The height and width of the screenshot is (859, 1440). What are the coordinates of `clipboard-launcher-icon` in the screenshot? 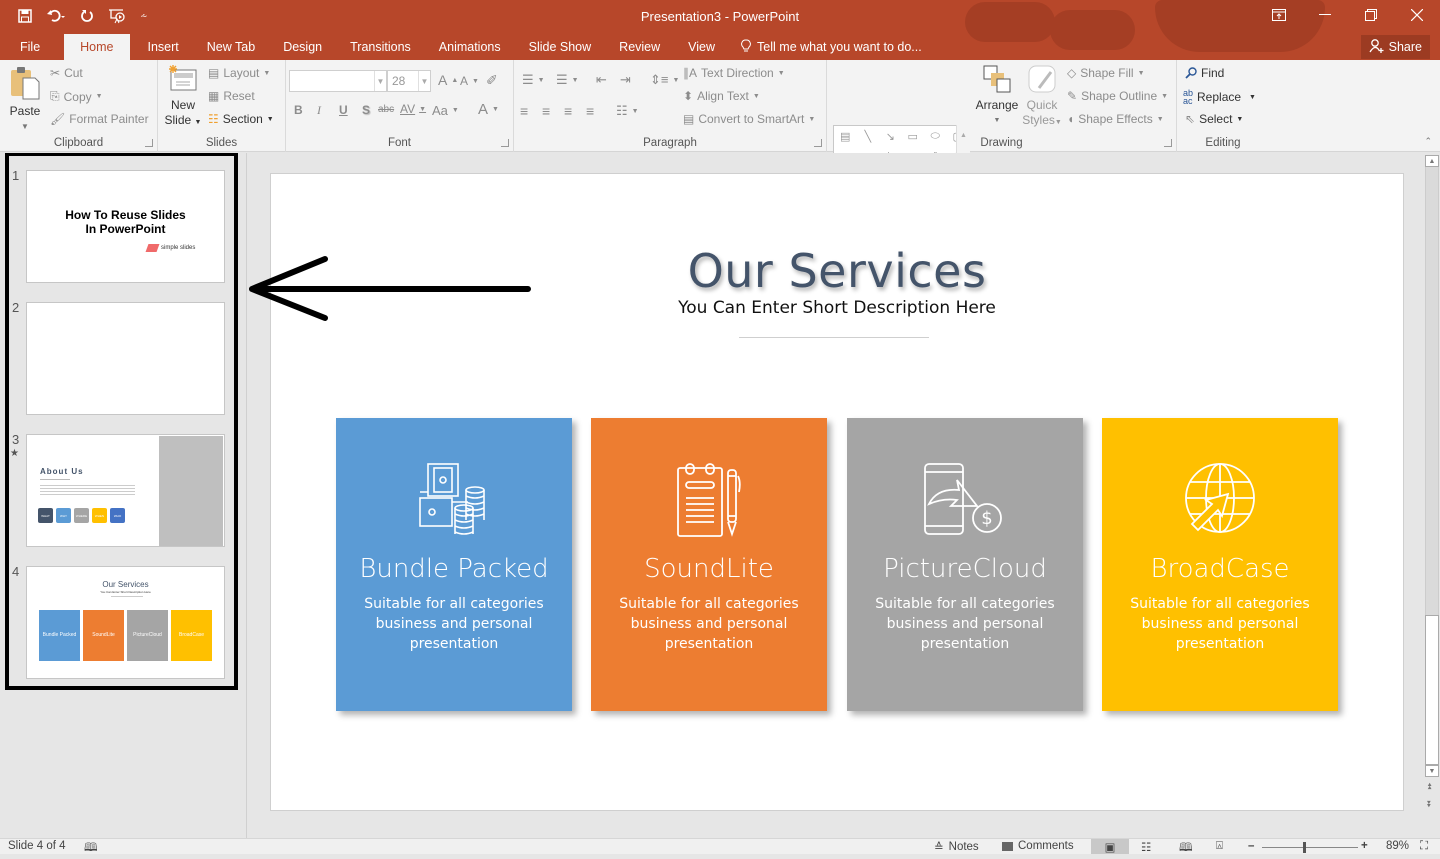 It's located at (149, 143).